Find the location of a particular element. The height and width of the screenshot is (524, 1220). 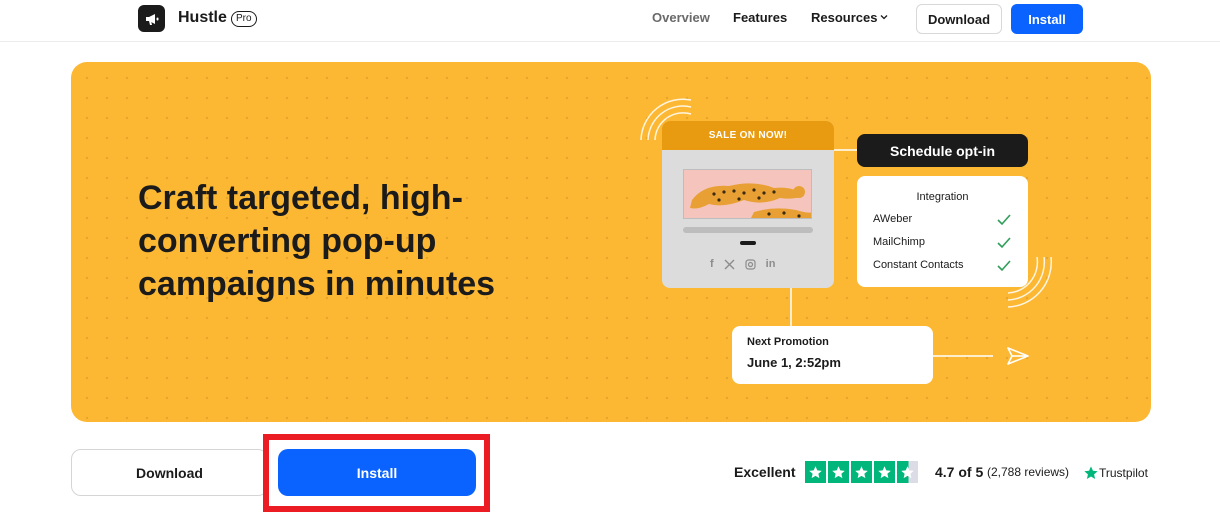

schedule-optin-label: Schedule opt-in is located at coordinates (942, 150).